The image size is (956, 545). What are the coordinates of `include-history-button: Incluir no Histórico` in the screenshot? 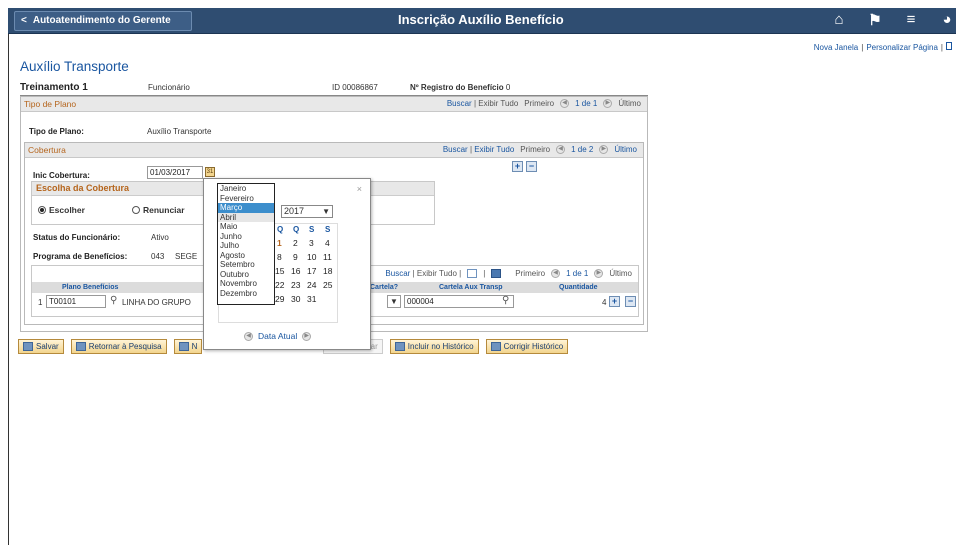 It's located at (434, 346).